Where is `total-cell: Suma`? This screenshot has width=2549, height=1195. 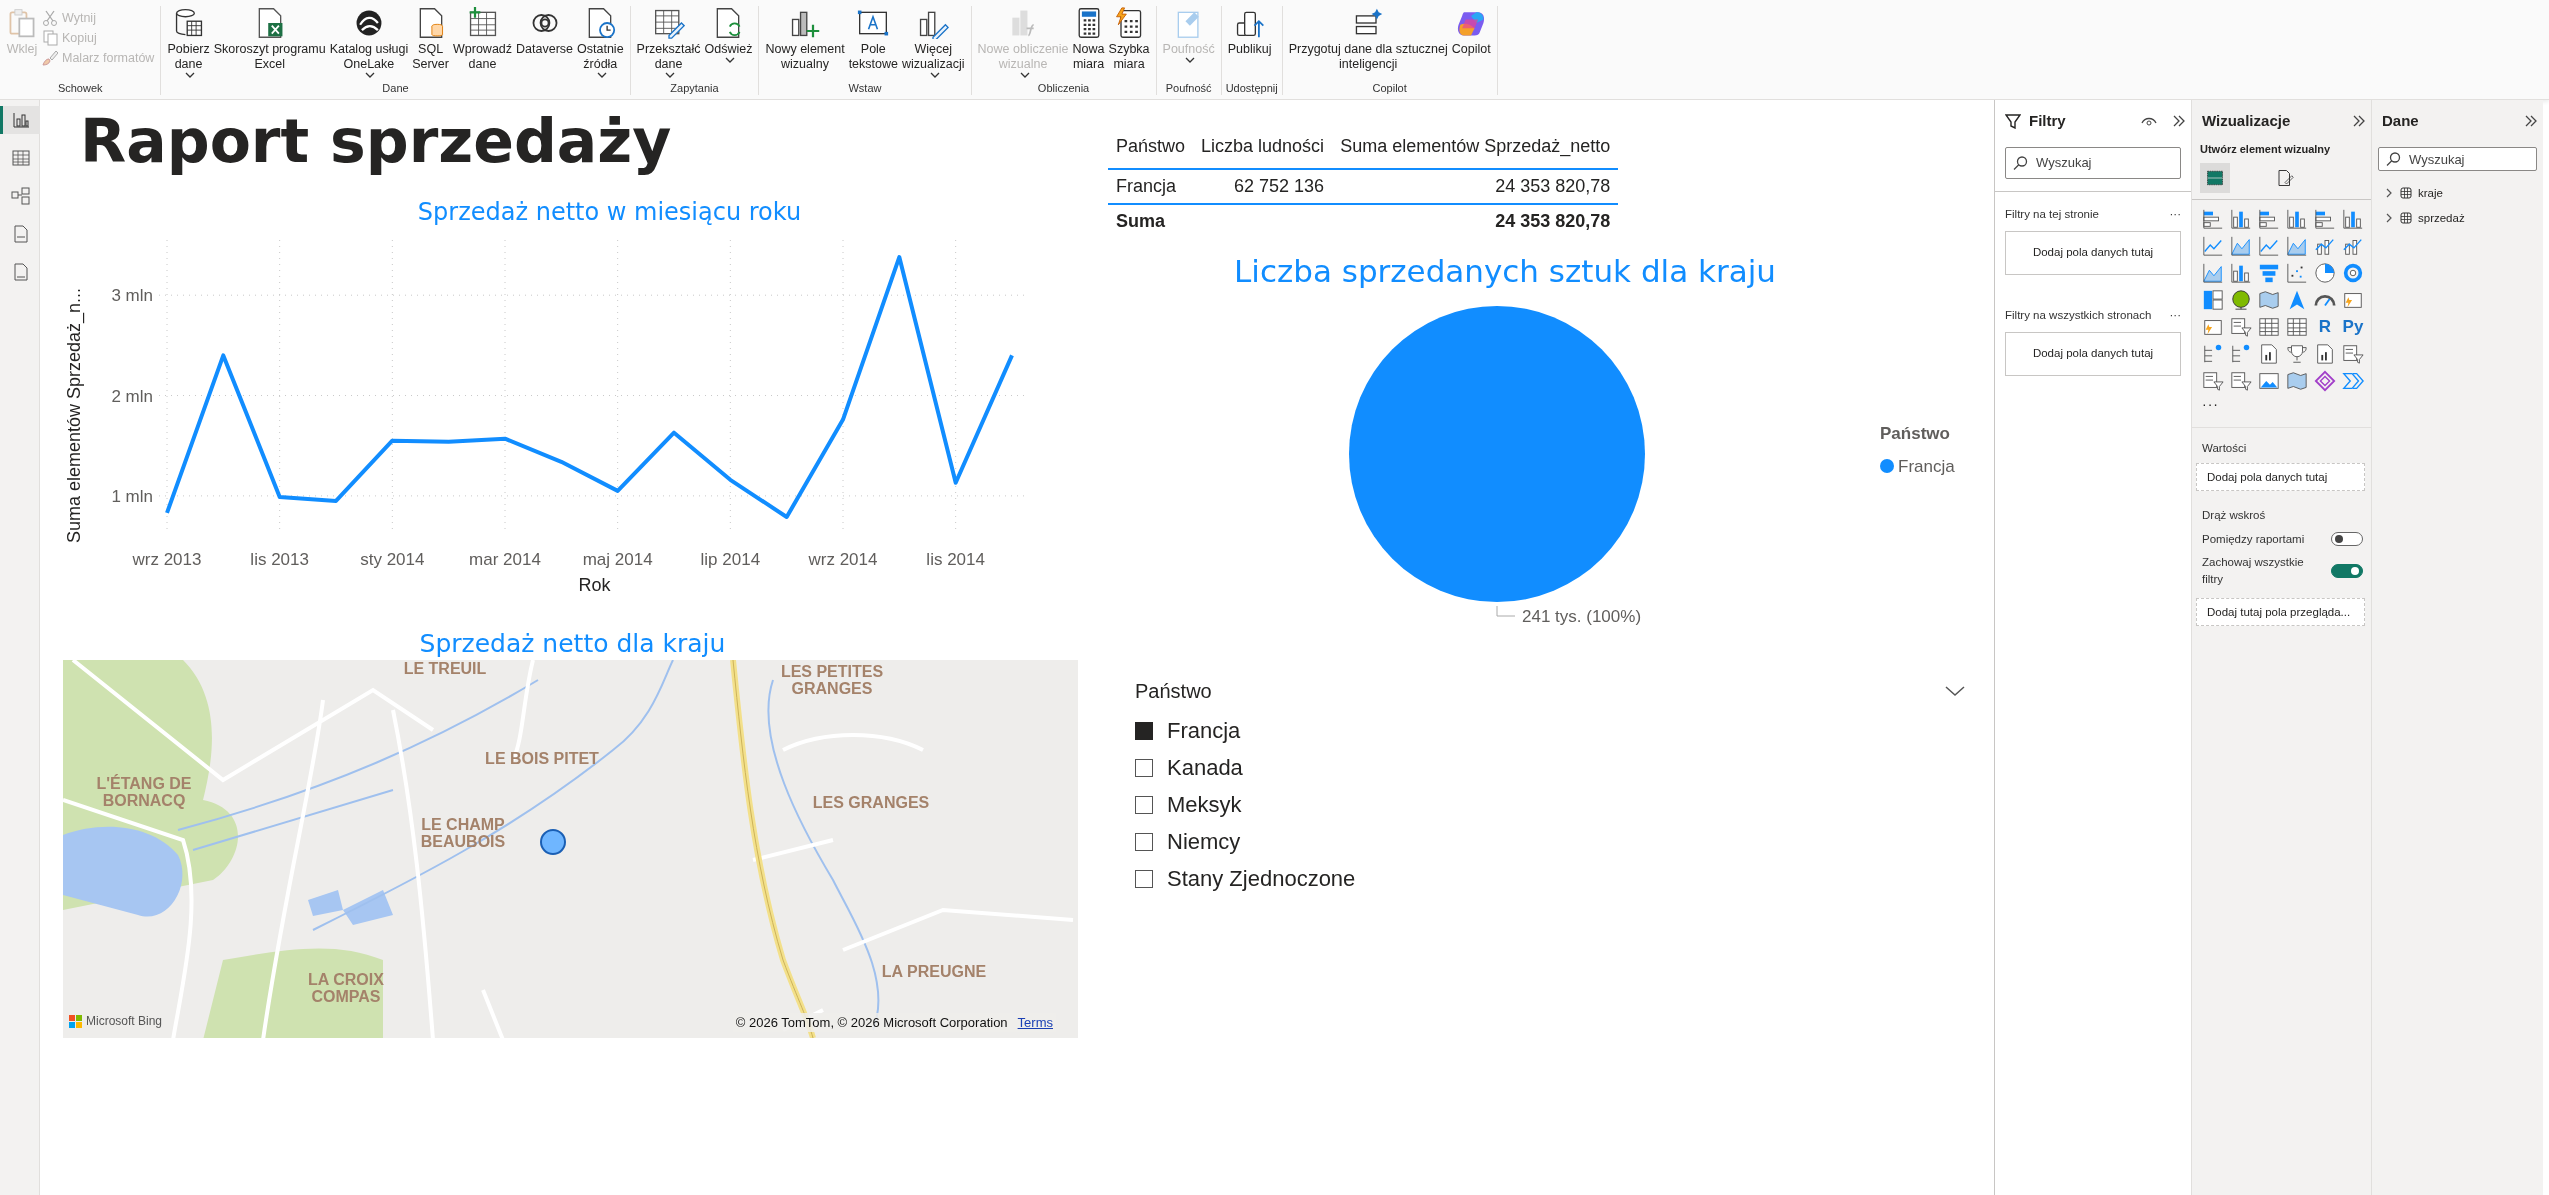
total-cell: Suma is located at coordinates (1151, 221).